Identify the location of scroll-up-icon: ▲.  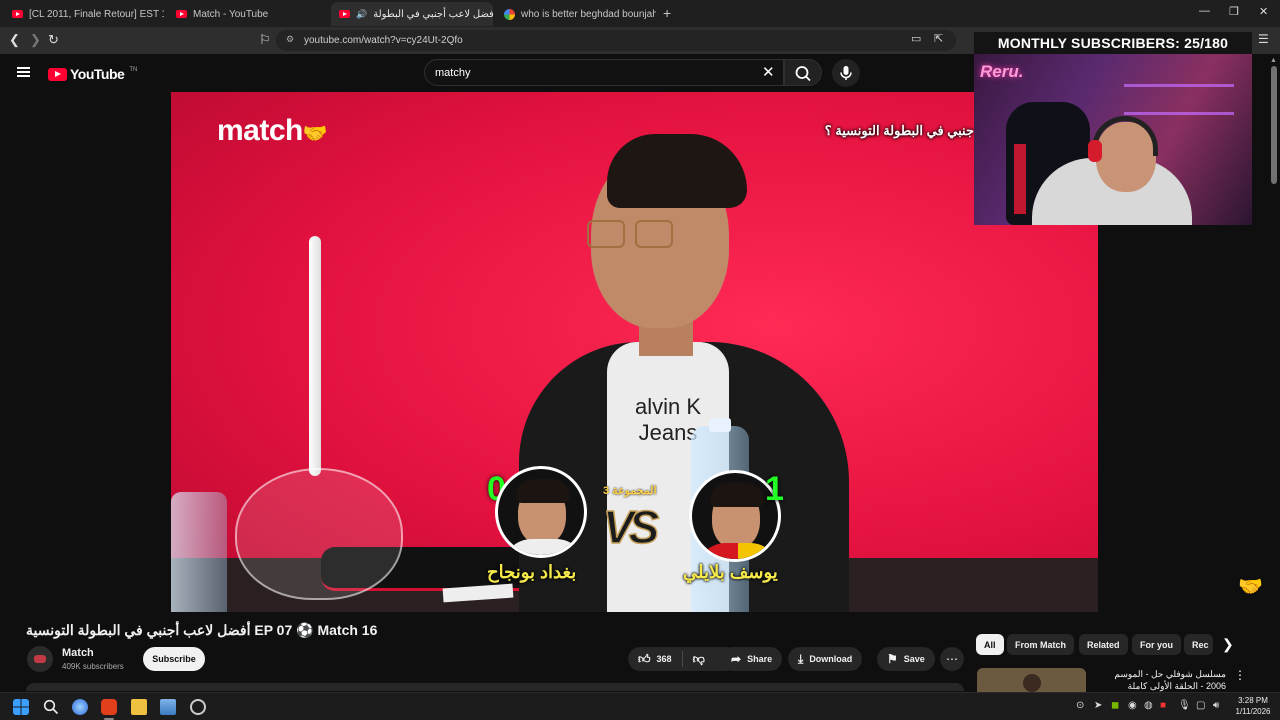
(1273, 60).